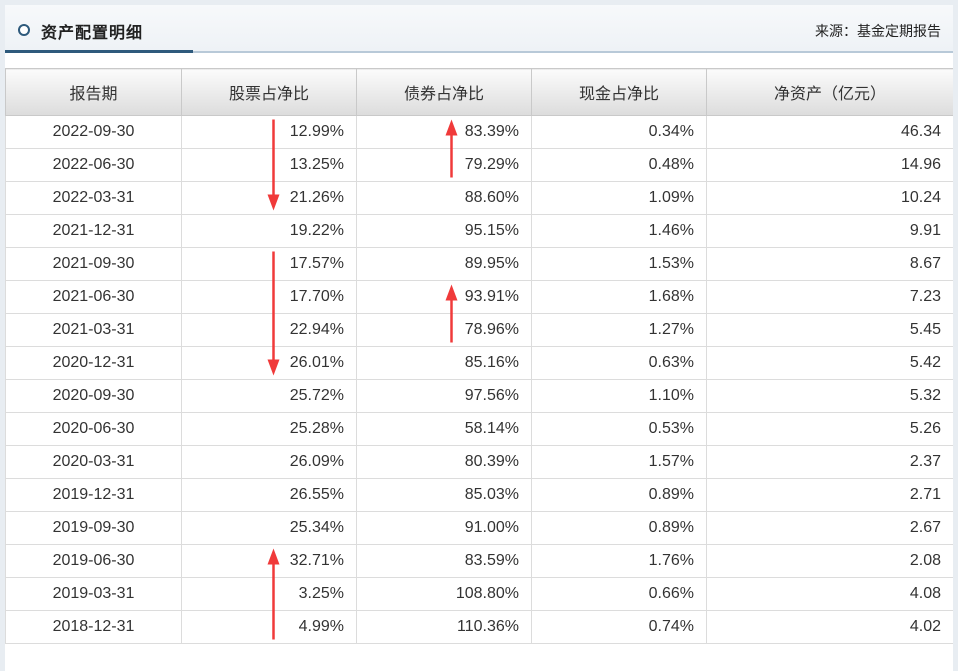 This screenshot has height=671, width=958. Describe the element at coordinates (829, 165) in the screenshot. I see `cell-net-assets: 14.96` at that location.